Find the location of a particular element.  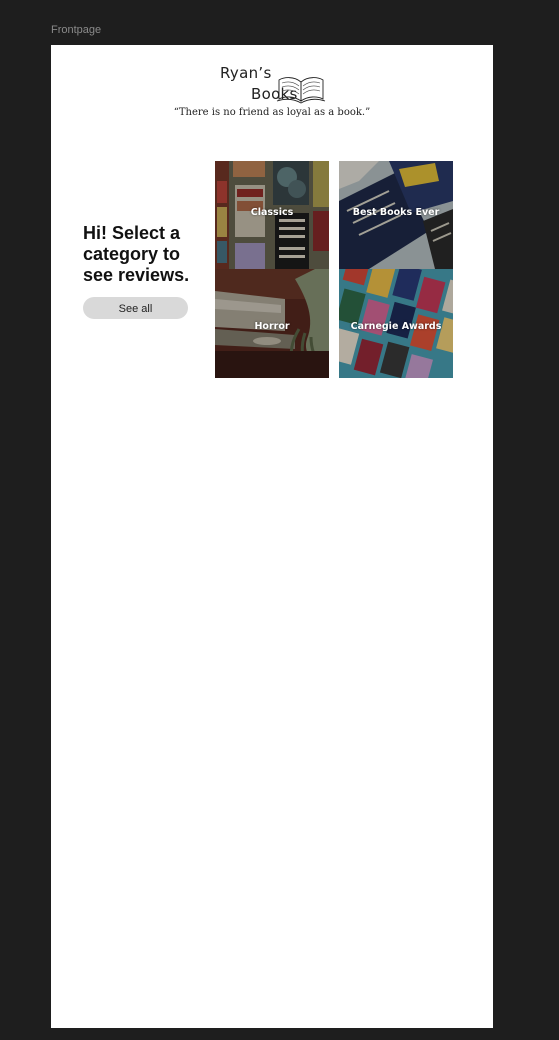

tile-label-carnegie-awards: Carnegie Awards is located at coordinates (396, 326).